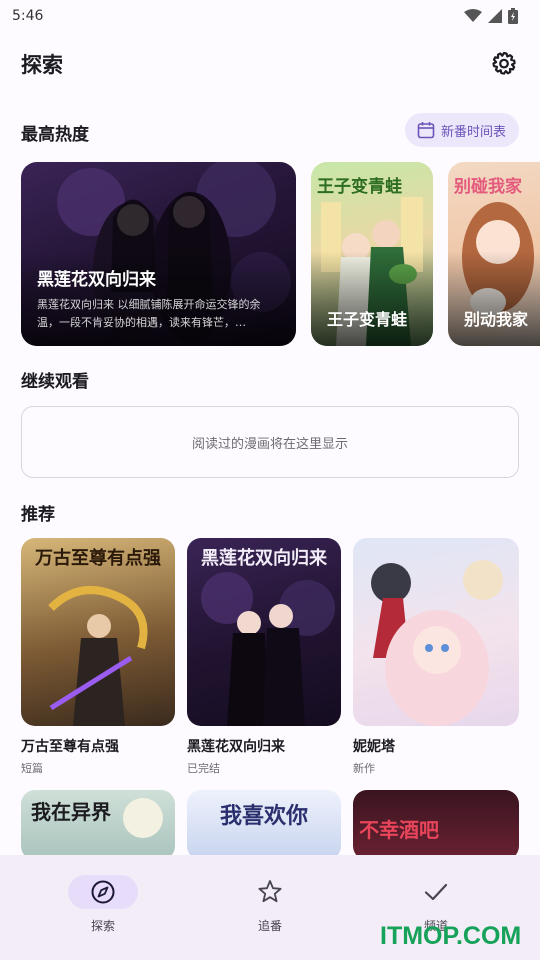  I want to click on cover-art-title: 王子变青蛙, so click(359, 187).